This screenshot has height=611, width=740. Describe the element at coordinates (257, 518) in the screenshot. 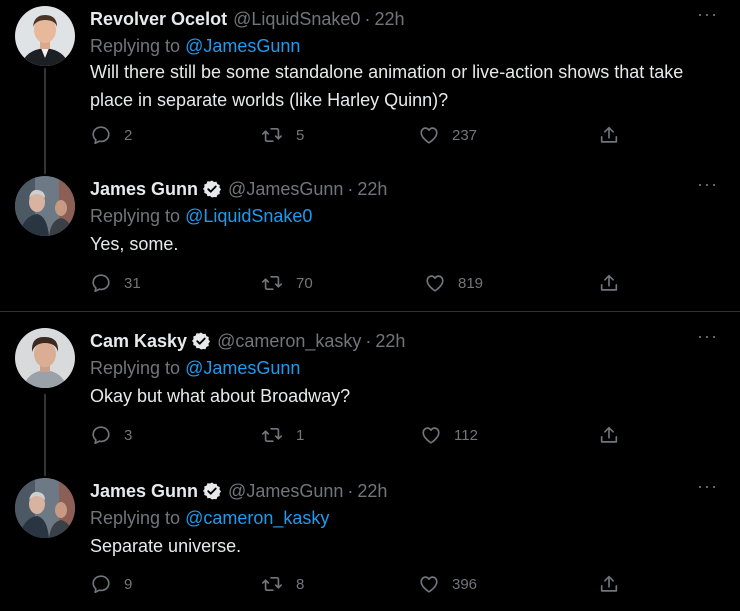

I see `replying-to-mention: @cameron_kasky` at that location.